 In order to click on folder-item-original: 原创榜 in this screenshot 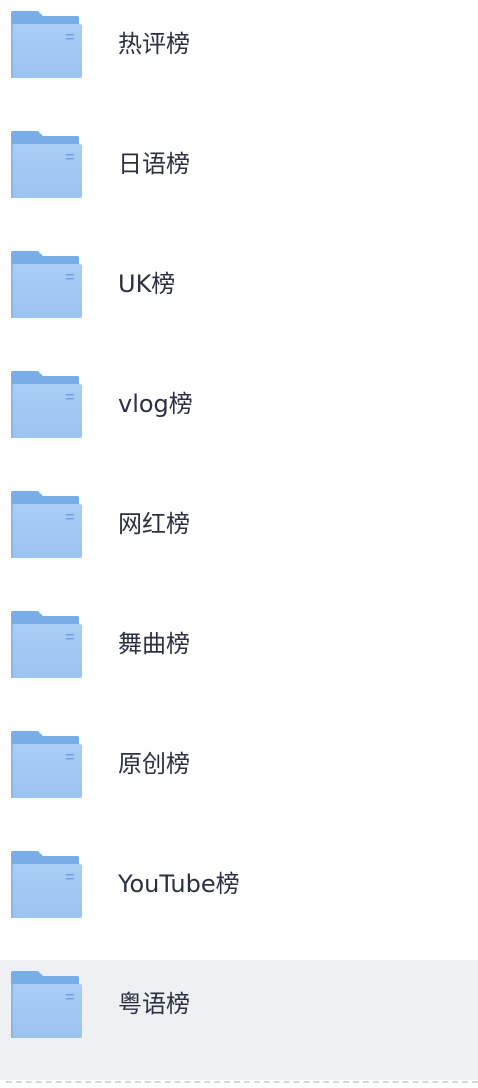, I will do `click(239, 780)`.